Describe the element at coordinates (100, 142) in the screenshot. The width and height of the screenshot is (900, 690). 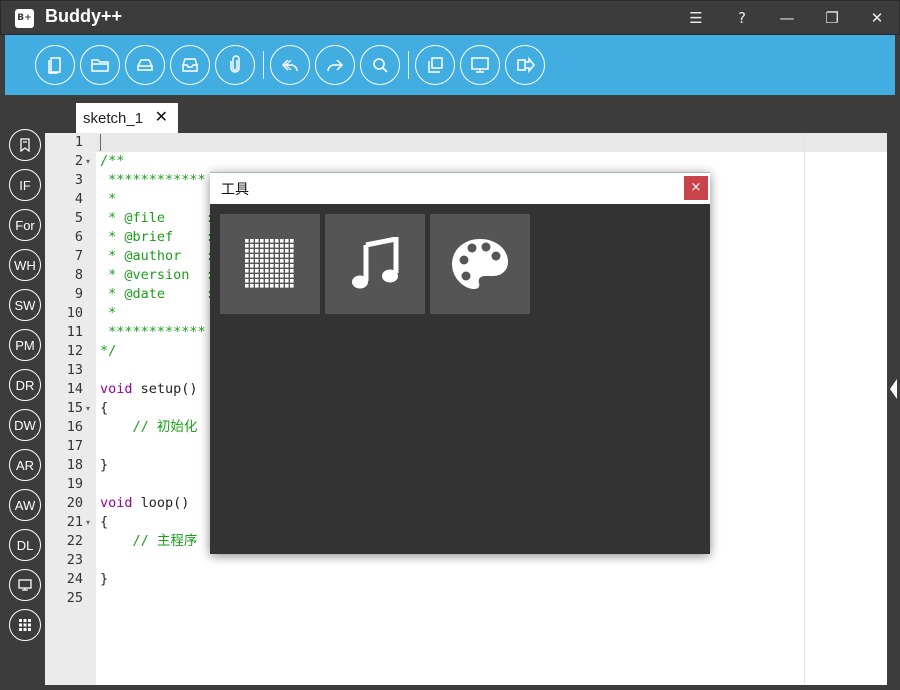
I see `text-cursor` at that location.